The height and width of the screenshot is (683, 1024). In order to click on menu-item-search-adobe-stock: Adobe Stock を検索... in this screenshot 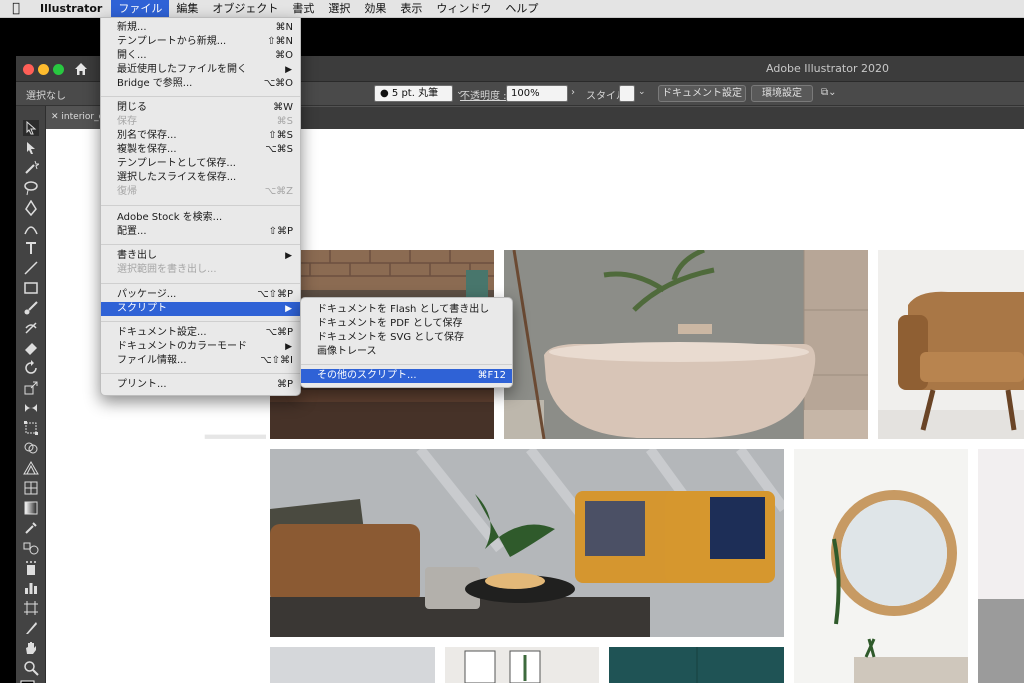, I will do `click(200, 218)`.